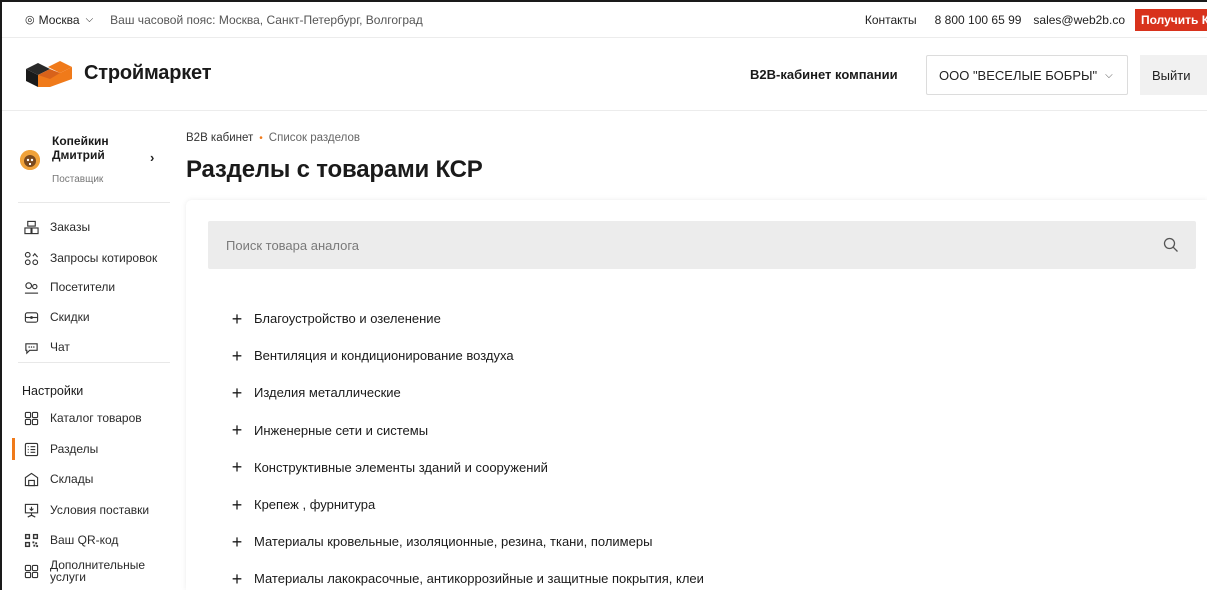 The width and height of the screenshot is (1207, 590). What do you see at coordinates (314, 138) in the screenshot?
I see `breadcrumb-current: Список разделов` at bounding box center [314, 138].